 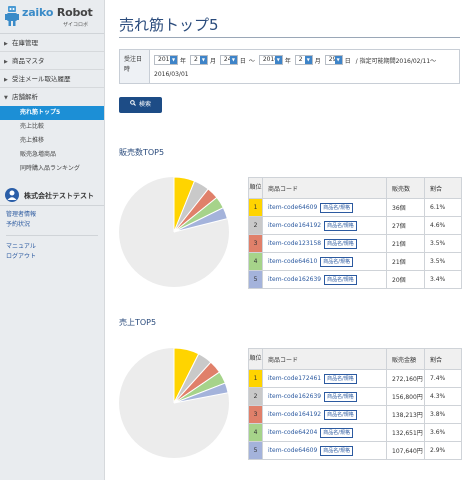 I want to click on table-header-row: 順位 商品コード 販売金額 割合, so click(x=355, y=359).